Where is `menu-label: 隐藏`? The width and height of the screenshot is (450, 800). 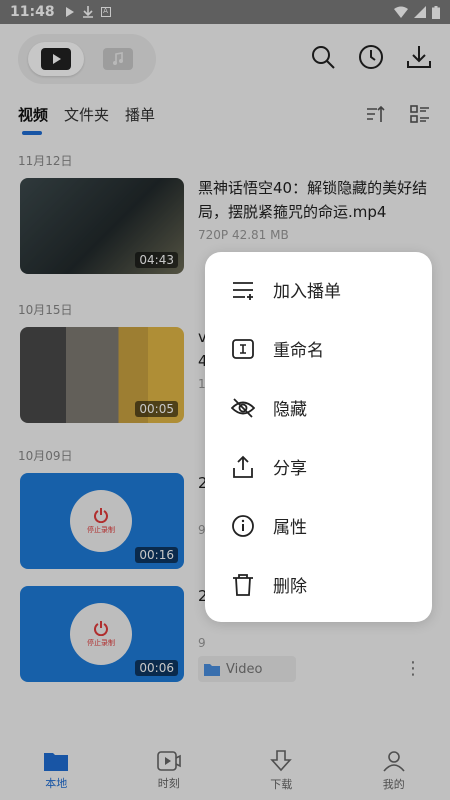
menu-label: 隐藏 is located at coordinates (290, 410).